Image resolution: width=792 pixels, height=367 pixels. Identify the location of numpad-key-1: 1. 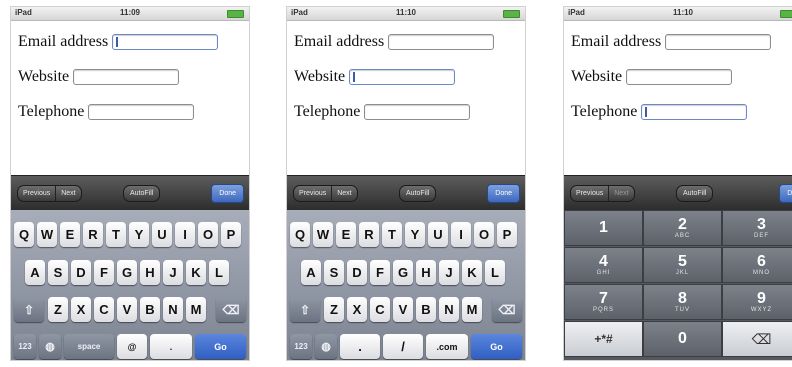
(603, 228).